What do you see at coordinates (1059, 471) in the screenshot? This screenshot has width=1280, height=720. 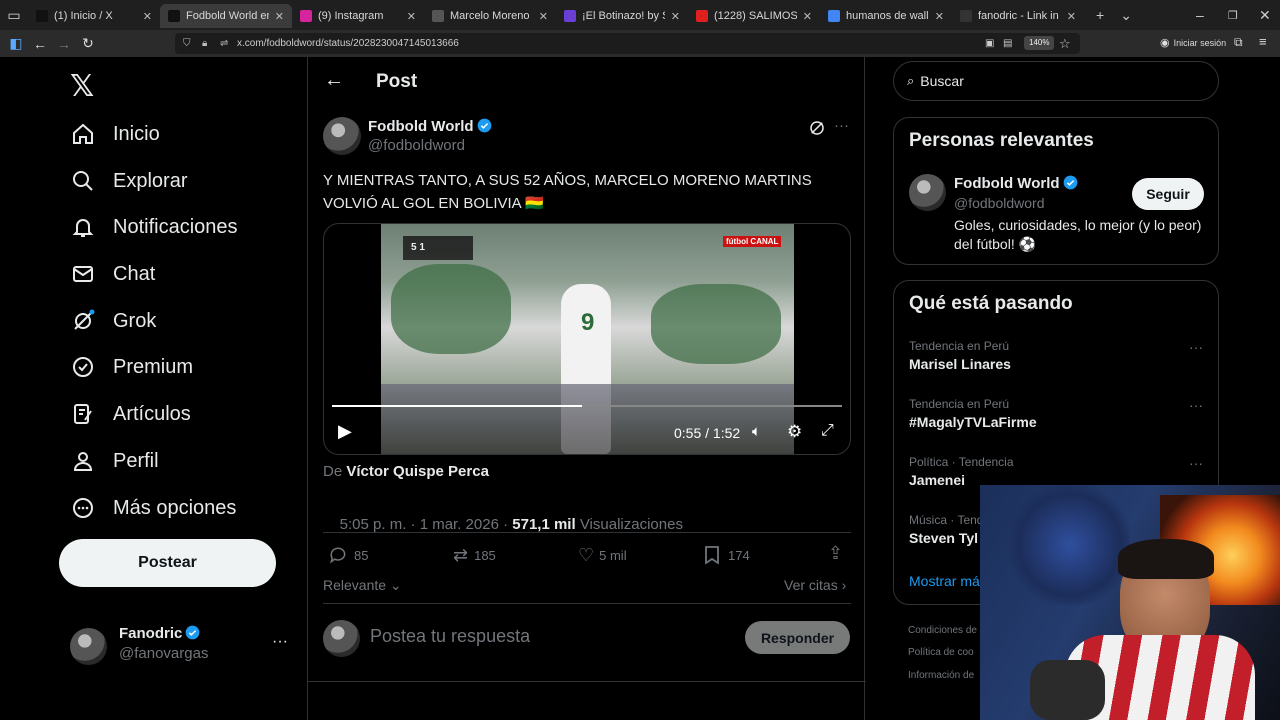 I see `trend-item: Política · Tendencia Jamenei ···` at bounding box center [1059, 471].